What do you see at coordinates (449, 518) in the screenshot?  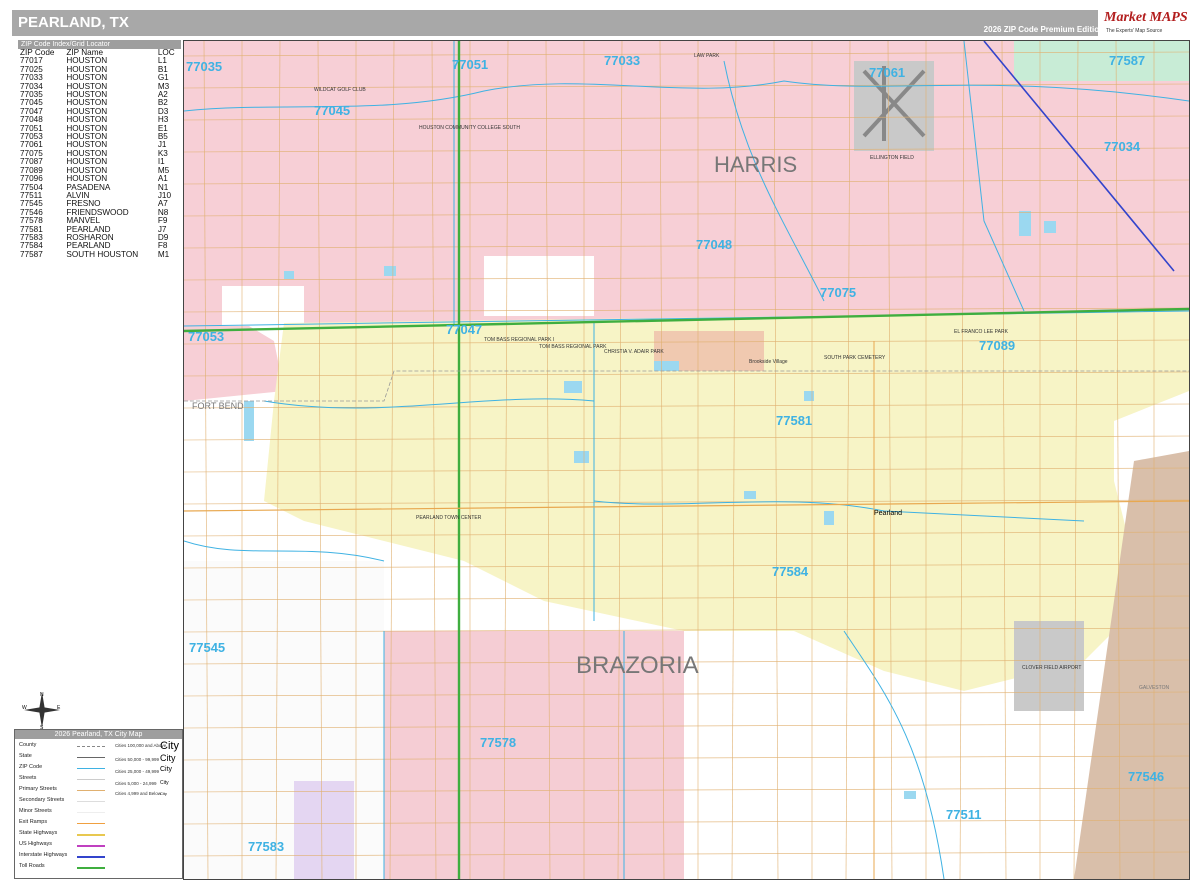 I see `place-label: PEARLAND TOWN CENTER` at bounding box center [449, 518].